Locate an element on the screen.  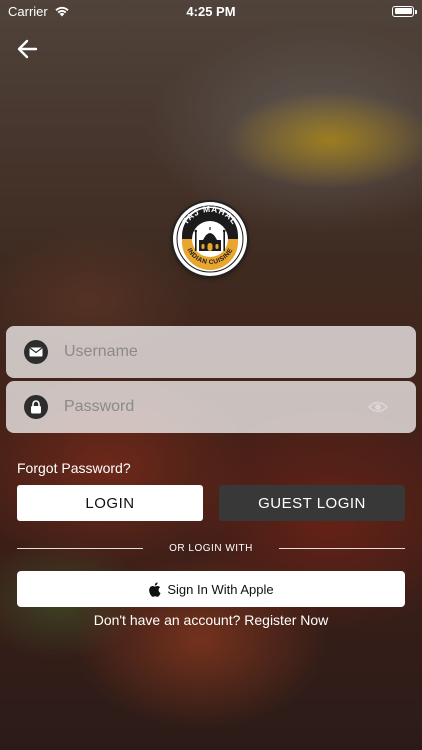
back-arrow-icon is located at coordinates (29, 49).